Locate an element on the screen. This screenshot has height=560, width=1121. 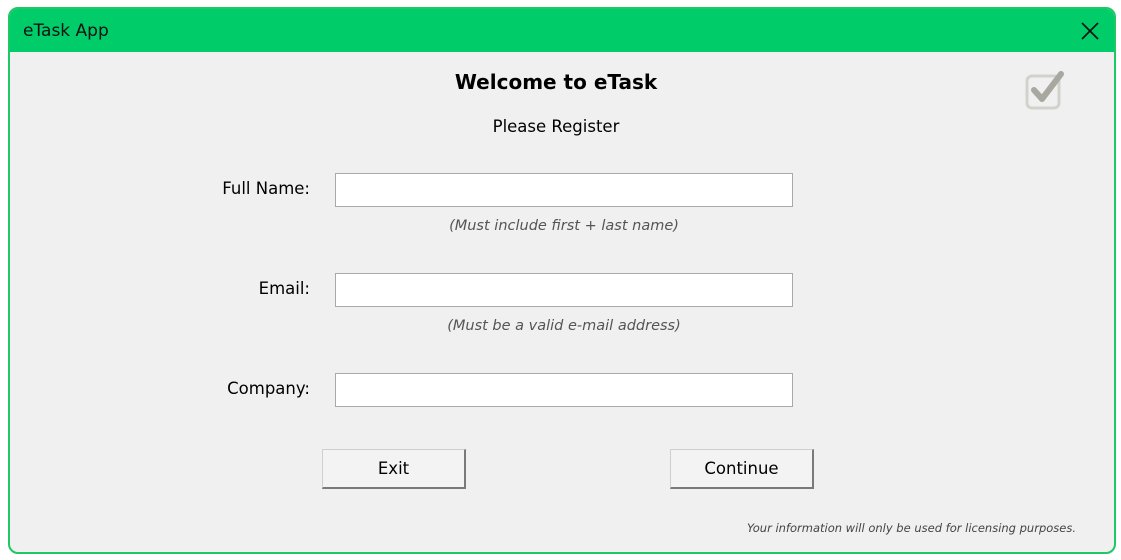
close-button is located at coordinates (1090, 31).